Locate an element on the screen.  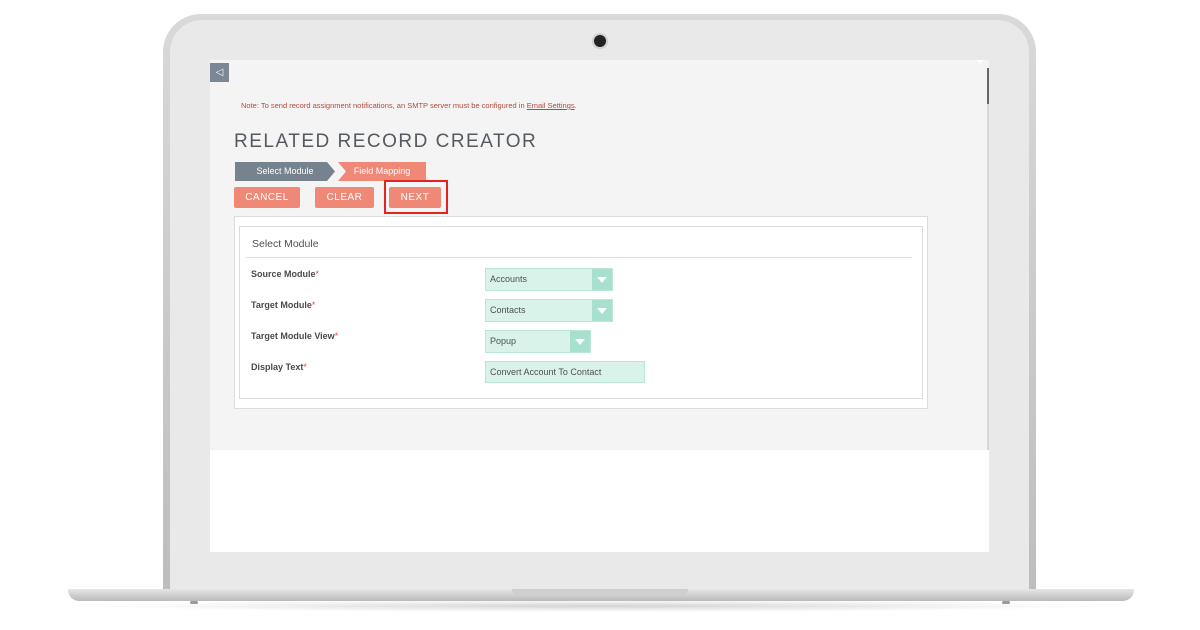
panel-divider is located at coordinates (579, 257).